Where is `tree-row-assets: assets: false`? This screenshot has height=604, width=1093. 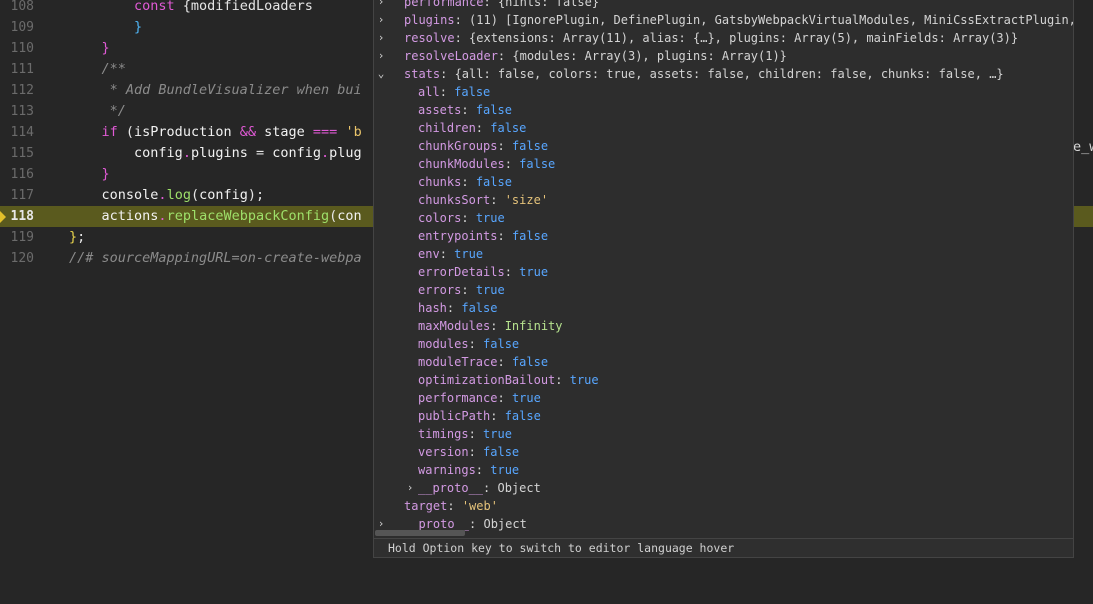 tree-row-assets: assets: false is located at coordinates (723, 110).